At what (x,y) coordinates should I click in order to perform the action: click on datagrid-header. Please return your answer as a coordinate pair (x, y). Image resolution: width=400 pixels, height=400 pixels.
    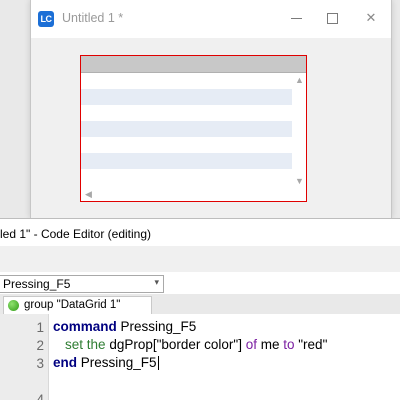
    Looking at the image, I should click on (193, 64).